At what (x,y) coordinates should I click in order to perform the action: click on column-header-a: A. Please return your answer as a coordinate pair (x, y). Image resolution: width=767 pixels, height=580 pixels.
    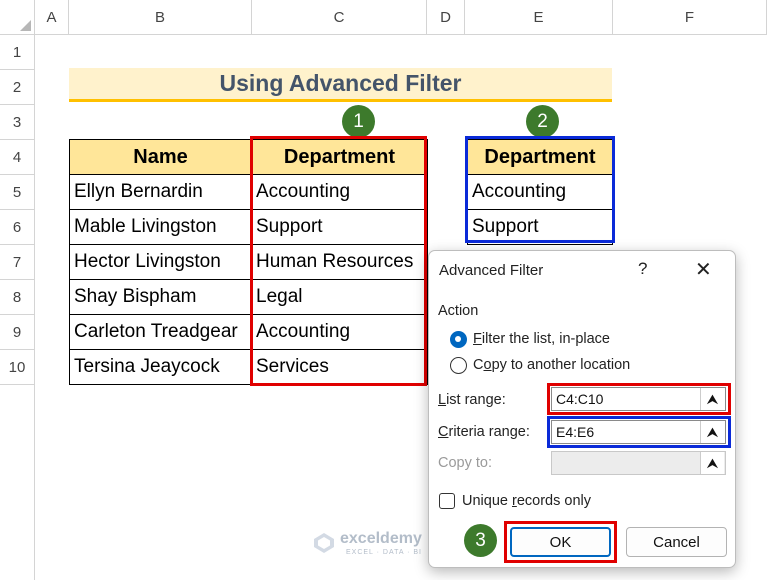
    Looking at the image, I should click on (52, 17).